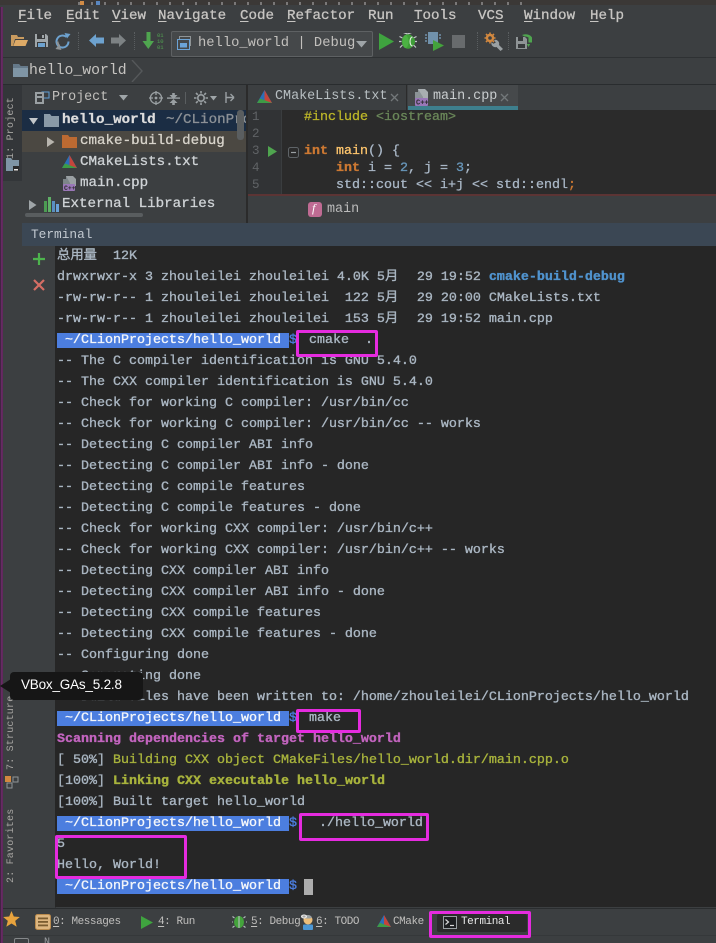 The width and height of the screenshot is (716, 943). Describe the element at coordinates (160, 47) in the screenshot. I see `svg-text: 01` at that location.